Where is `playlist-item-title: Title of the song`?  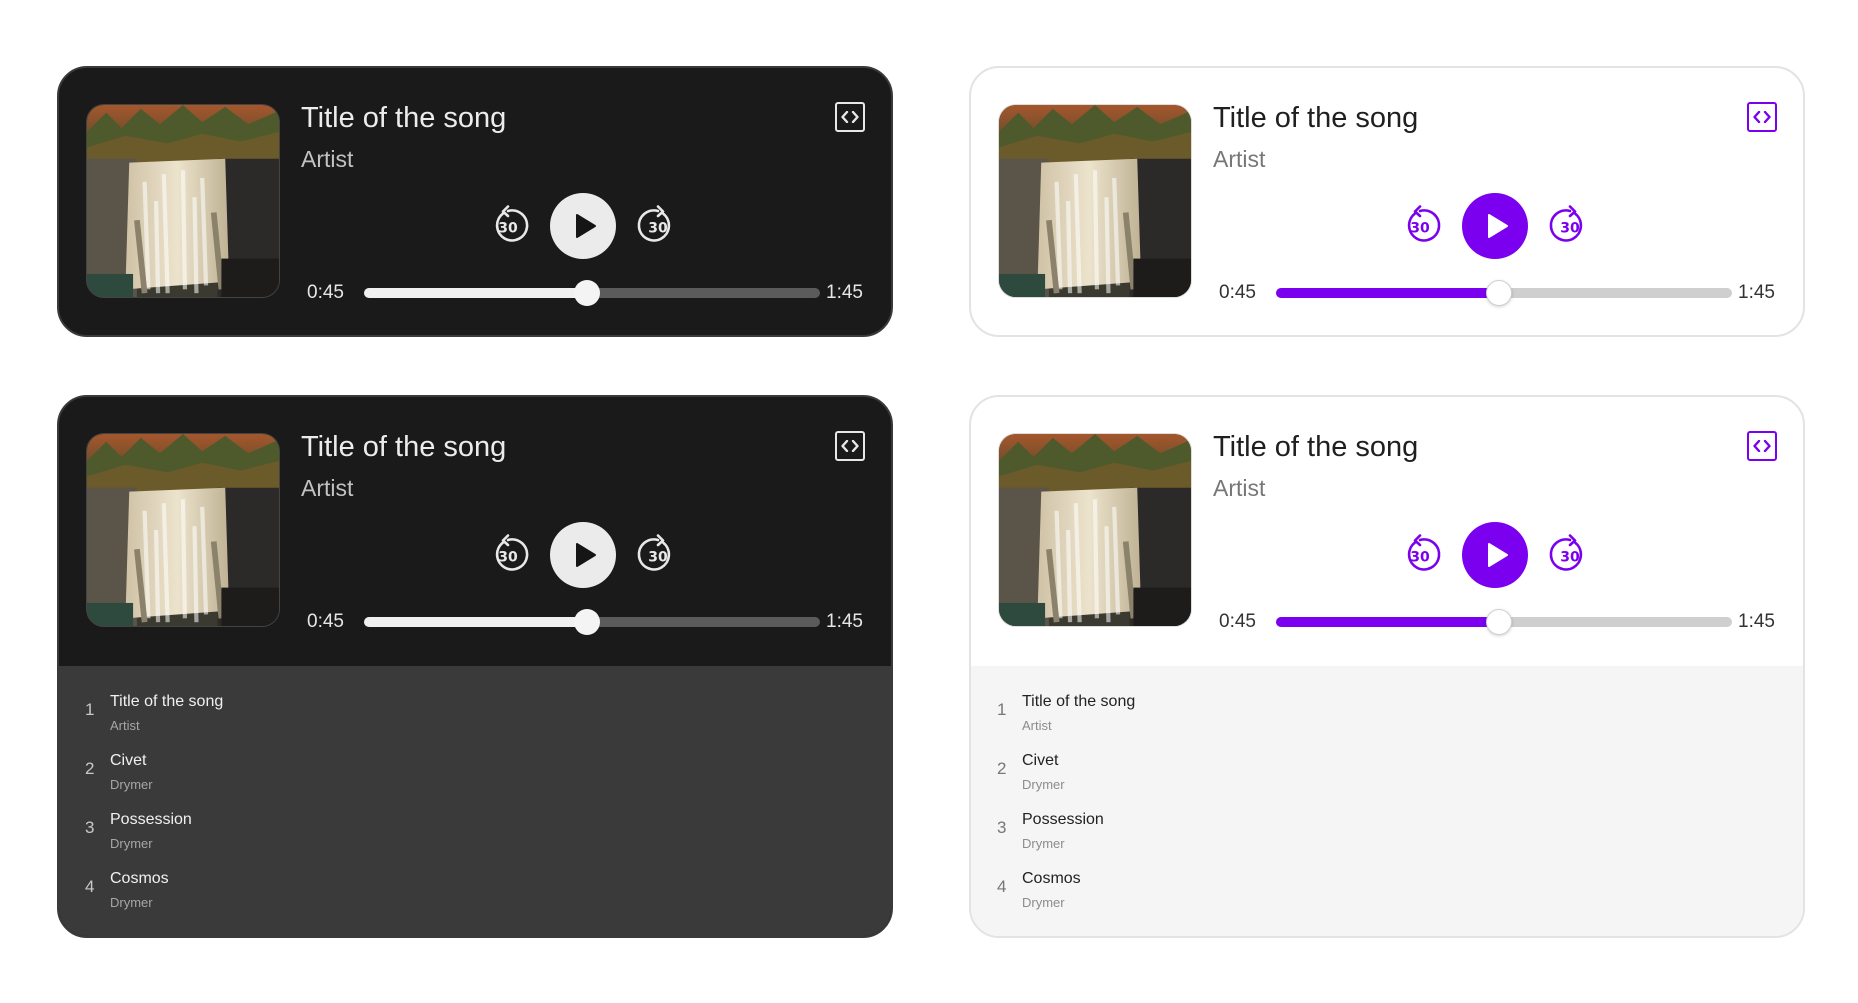
playlist-item-title: Title of the song is located at coordinates (167, 701).